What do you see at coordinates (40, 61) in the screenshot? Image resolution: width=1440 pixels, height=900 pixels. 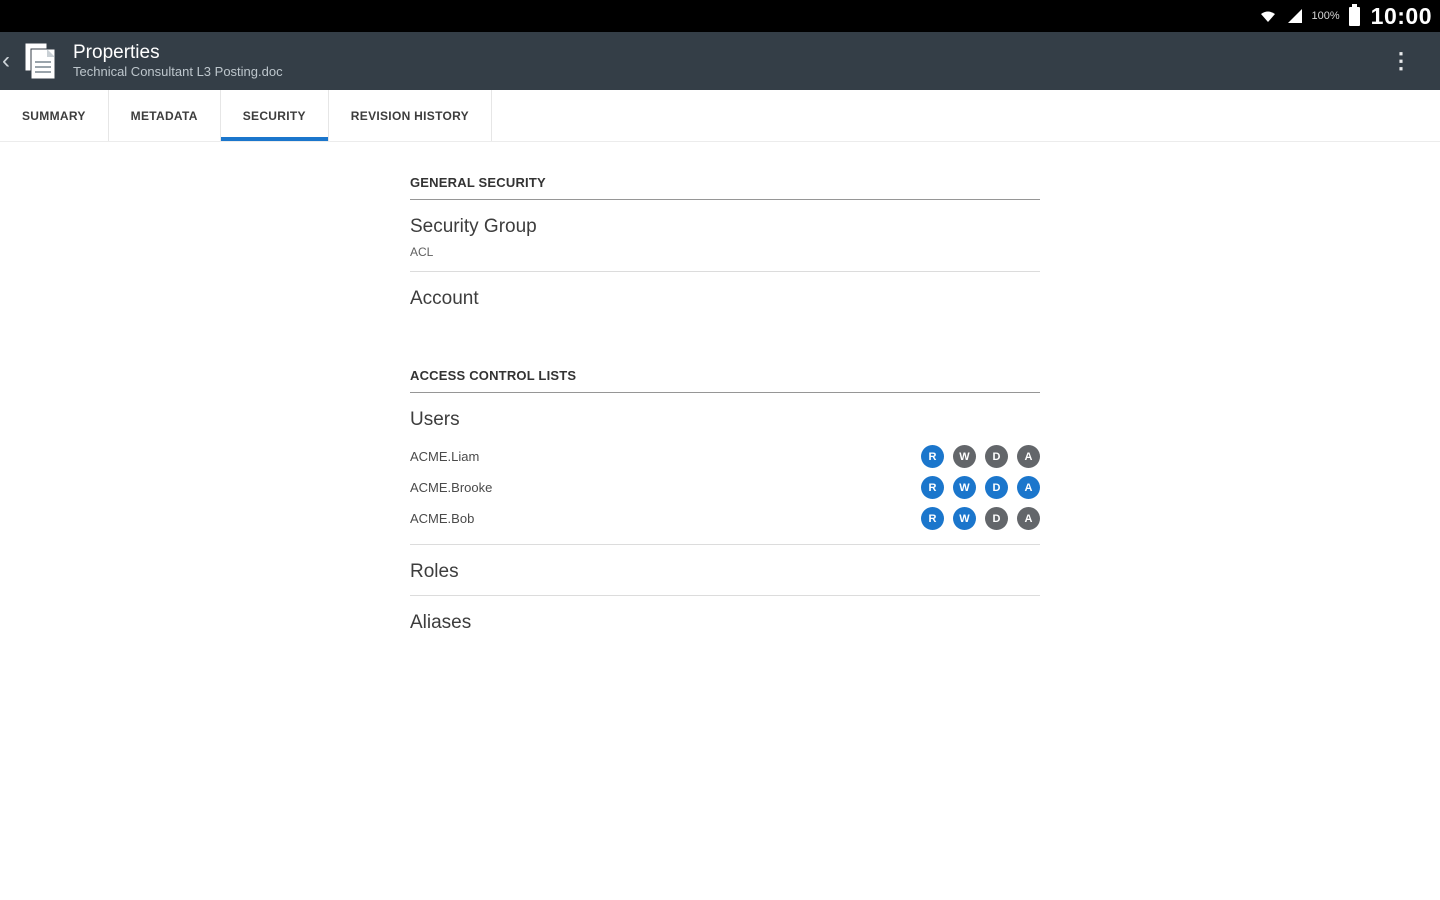 I see `document-stack-icon` at bounding box center [40, 61].